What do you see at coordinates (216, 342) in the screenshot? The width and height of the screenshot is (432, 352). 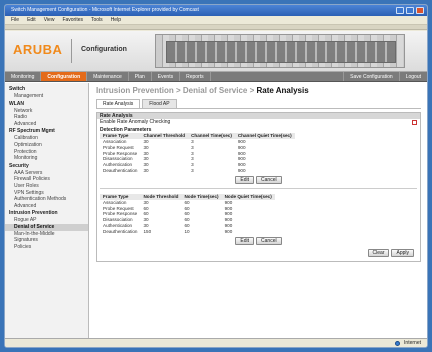 I see `status-bar: Internet` at bounding box center [216, 342].